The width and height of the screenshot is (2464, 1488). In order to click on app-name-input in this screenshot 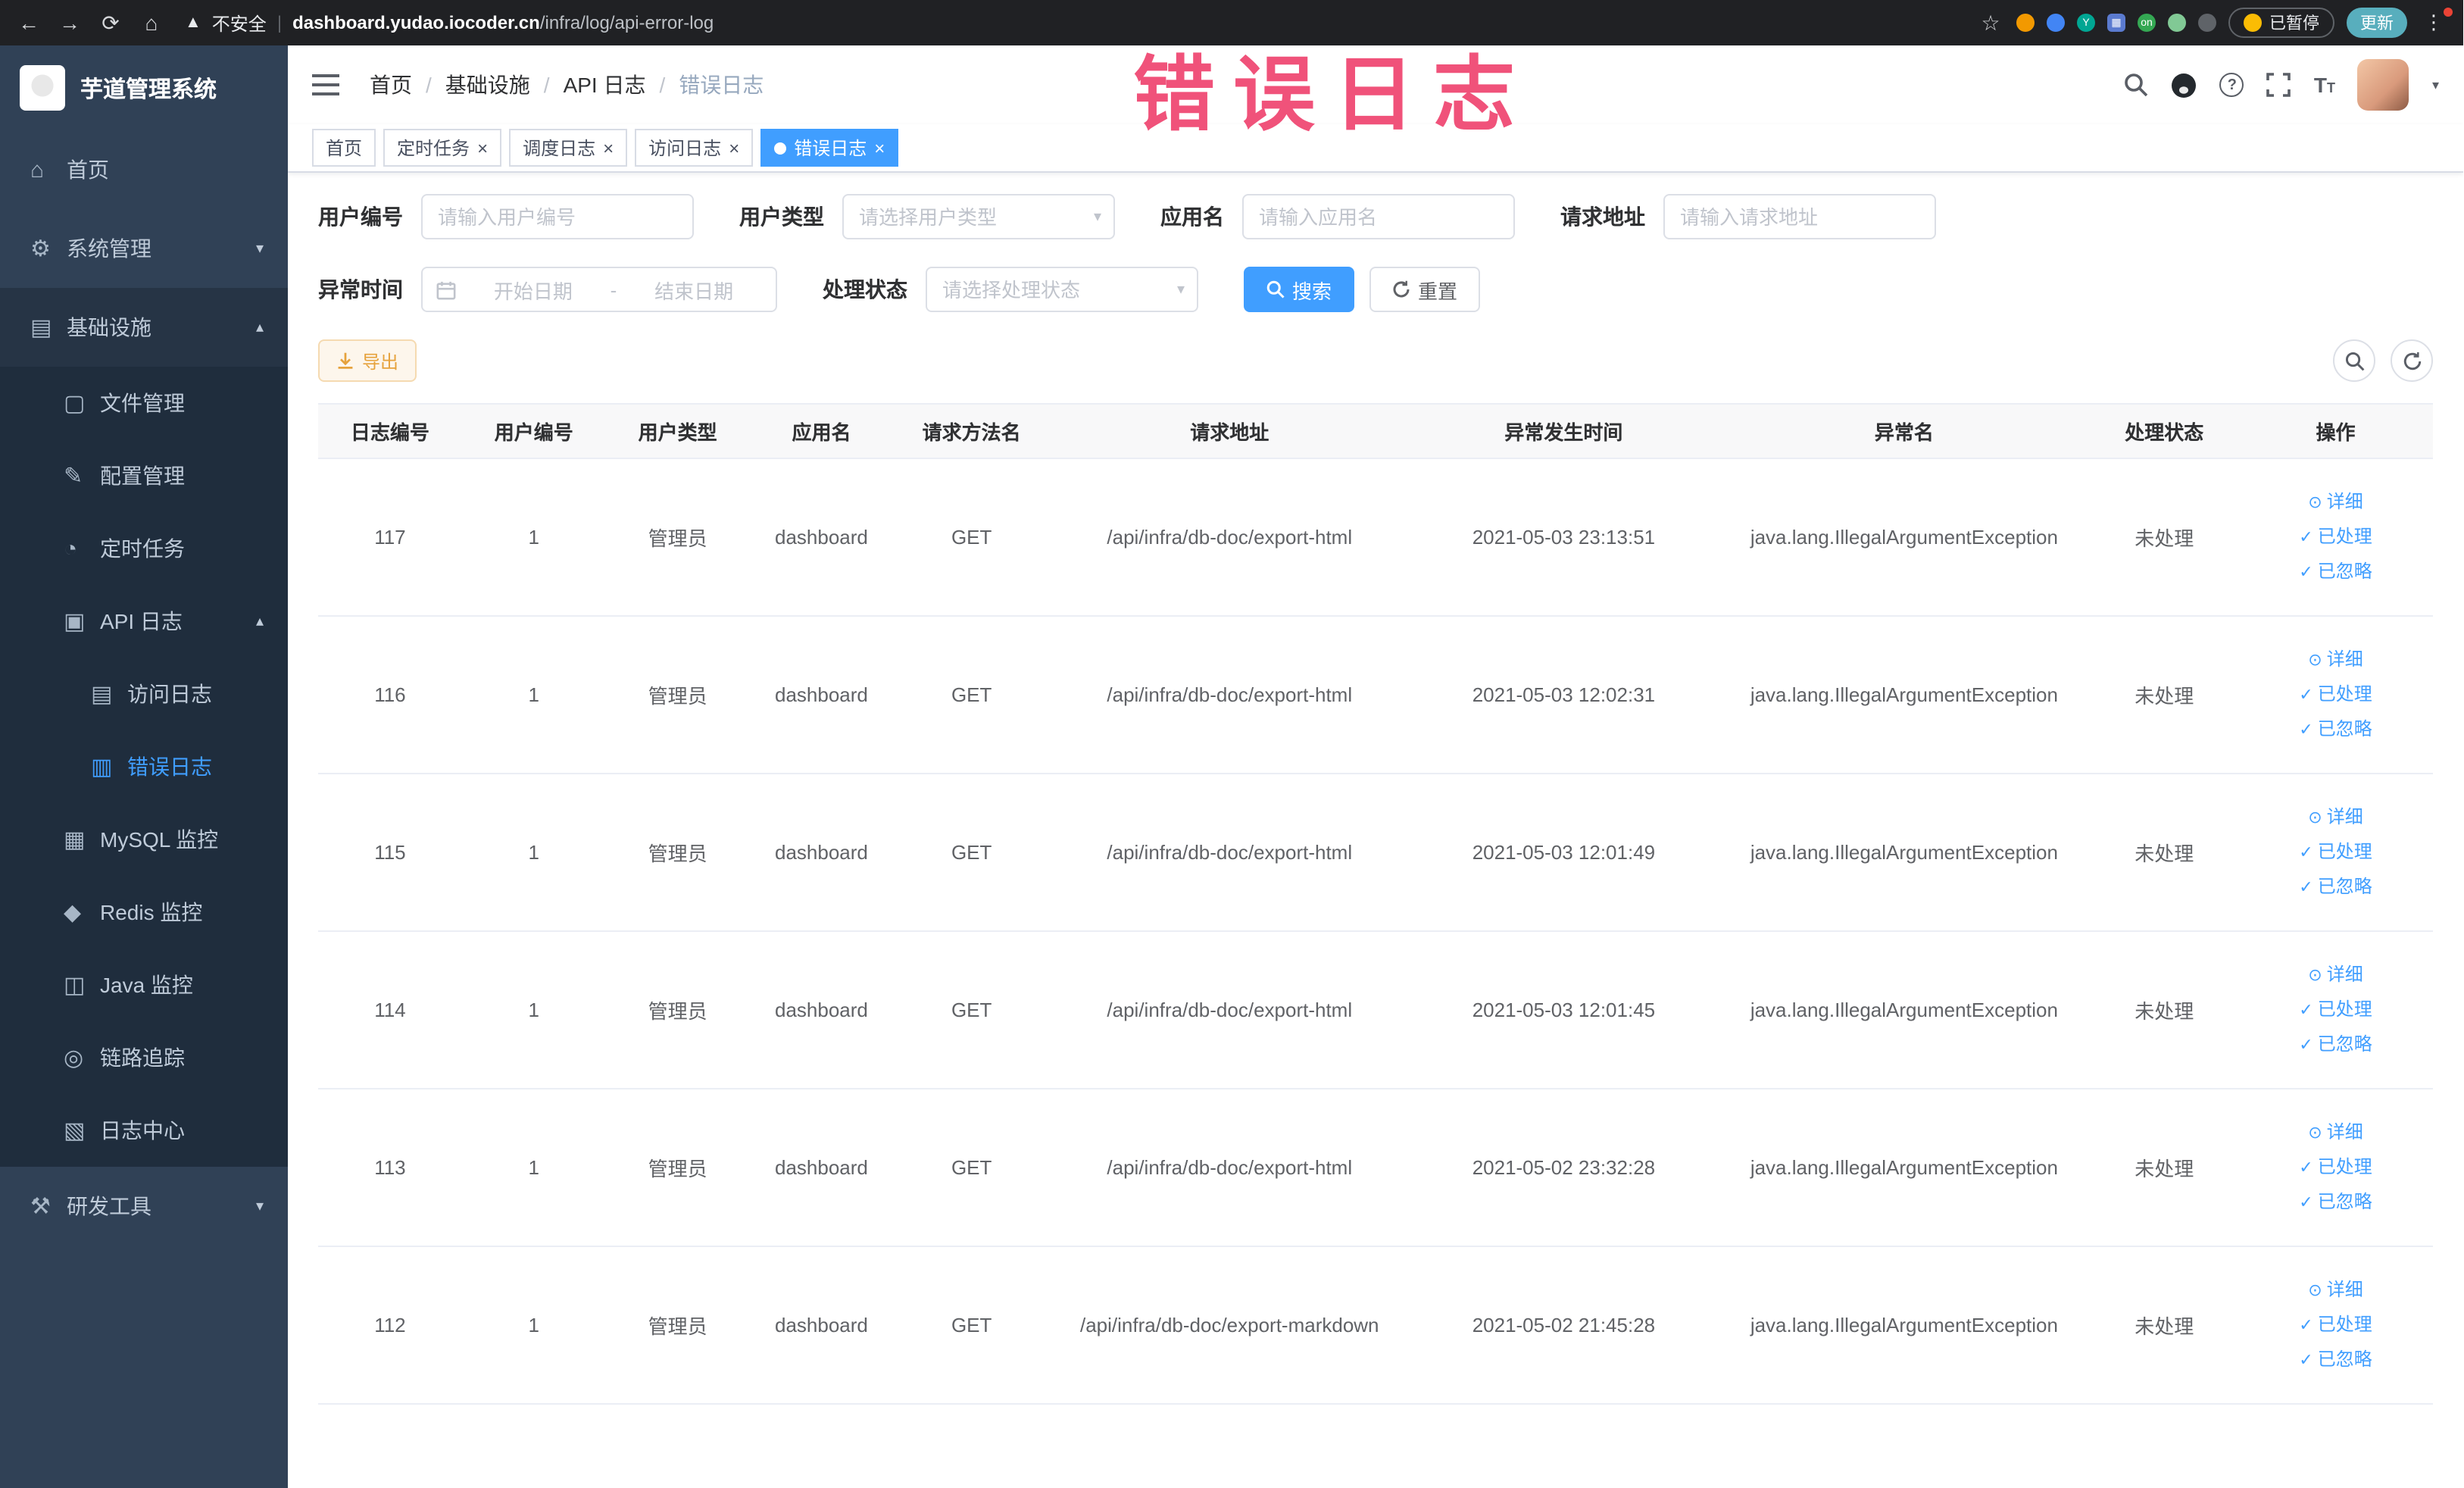, I will do `click(1378, 216)`.